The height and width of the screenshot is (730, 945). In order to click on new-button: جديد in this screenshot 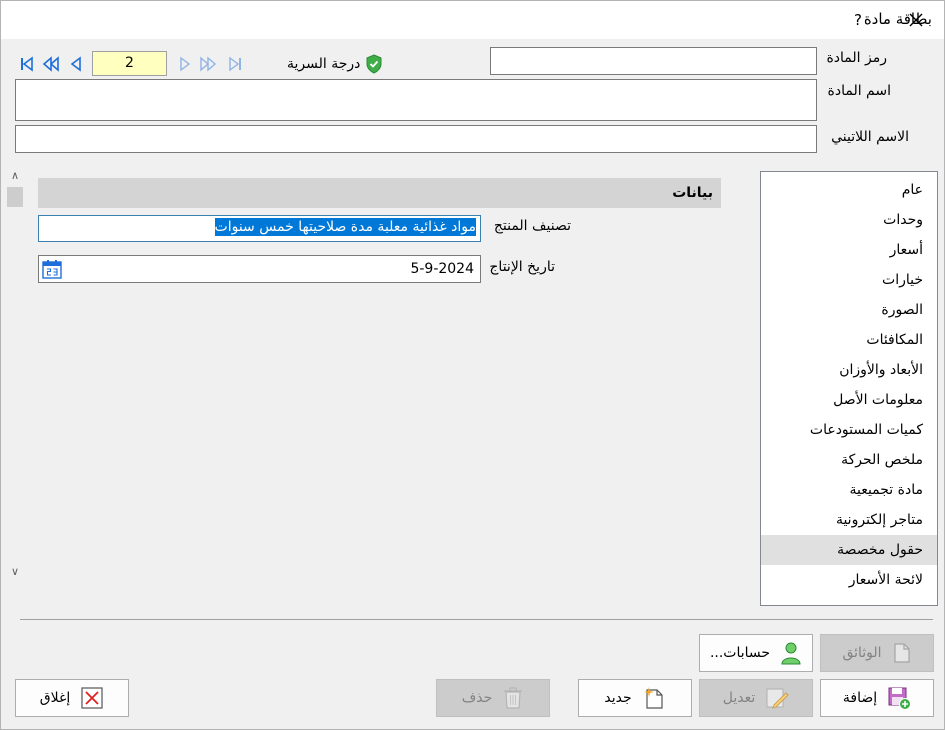, I will do `click(635, 698)`.